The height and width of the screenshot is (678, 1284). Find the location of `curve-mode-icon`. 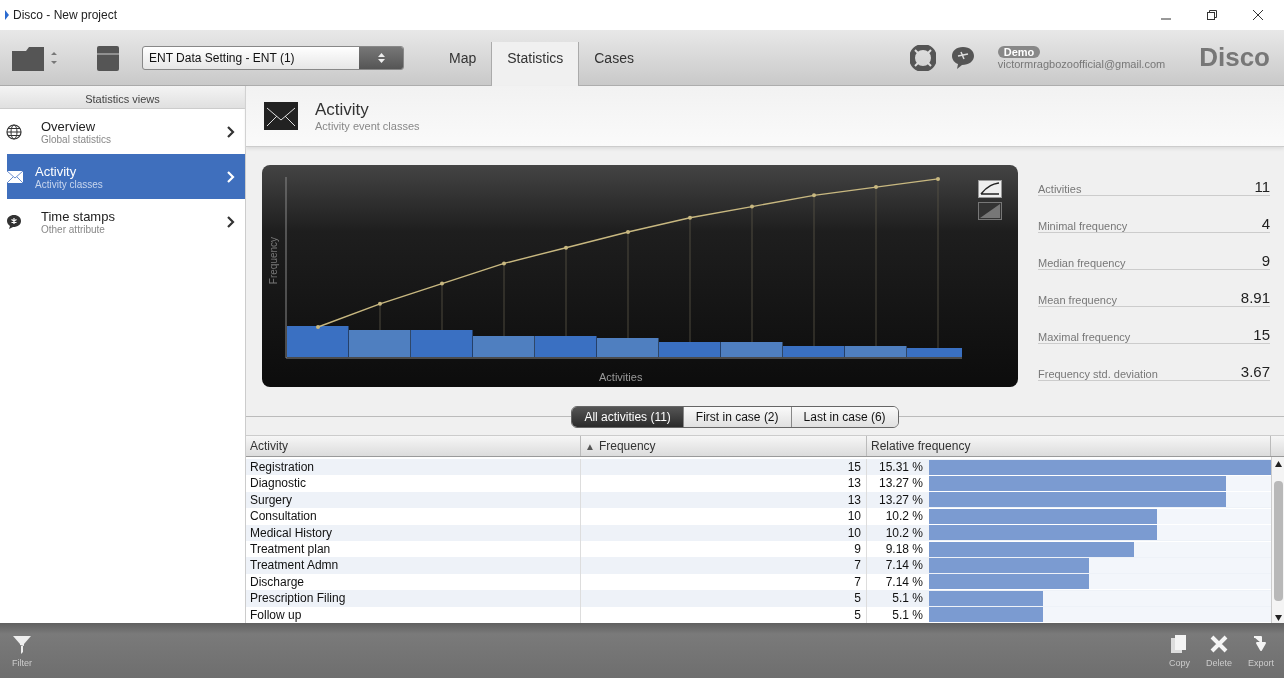

curve-mode-icon is located at coordinates (990, 189).